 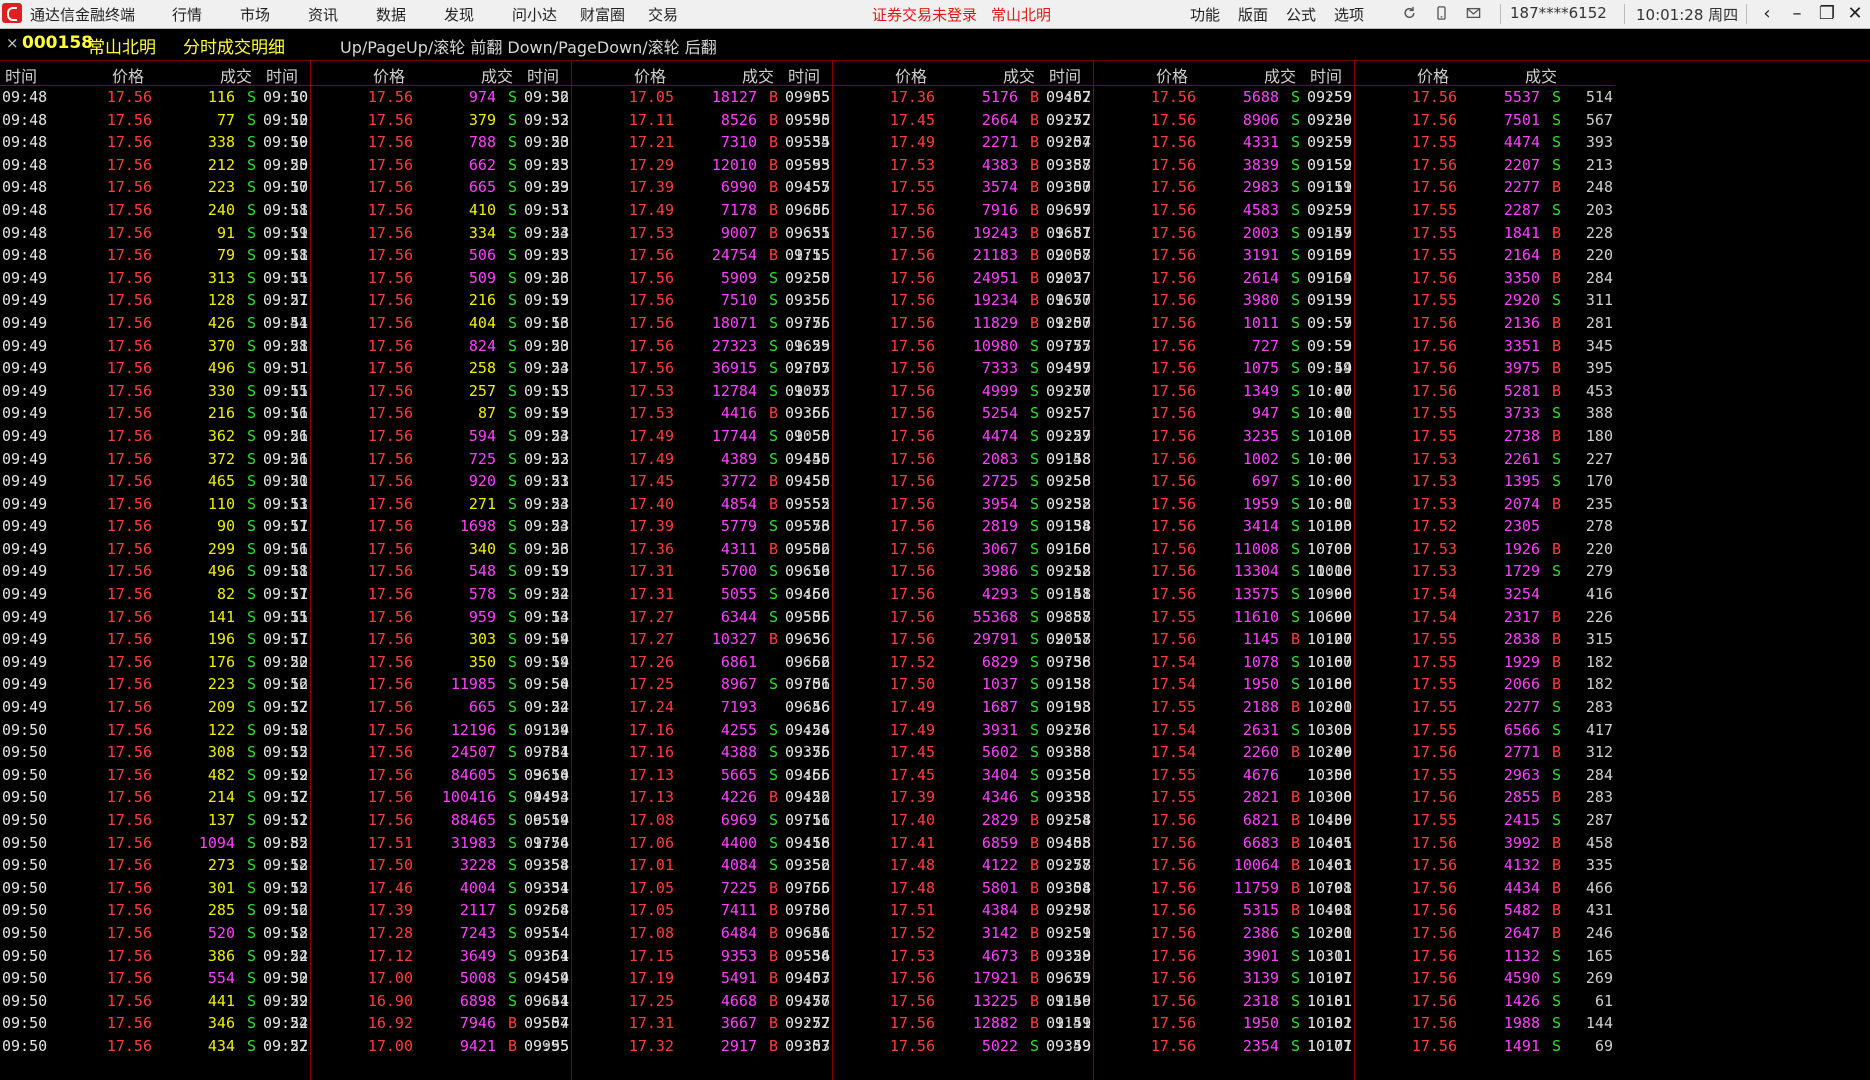 I want to click on trade-time: 09:55, so click(x=808, y=503).